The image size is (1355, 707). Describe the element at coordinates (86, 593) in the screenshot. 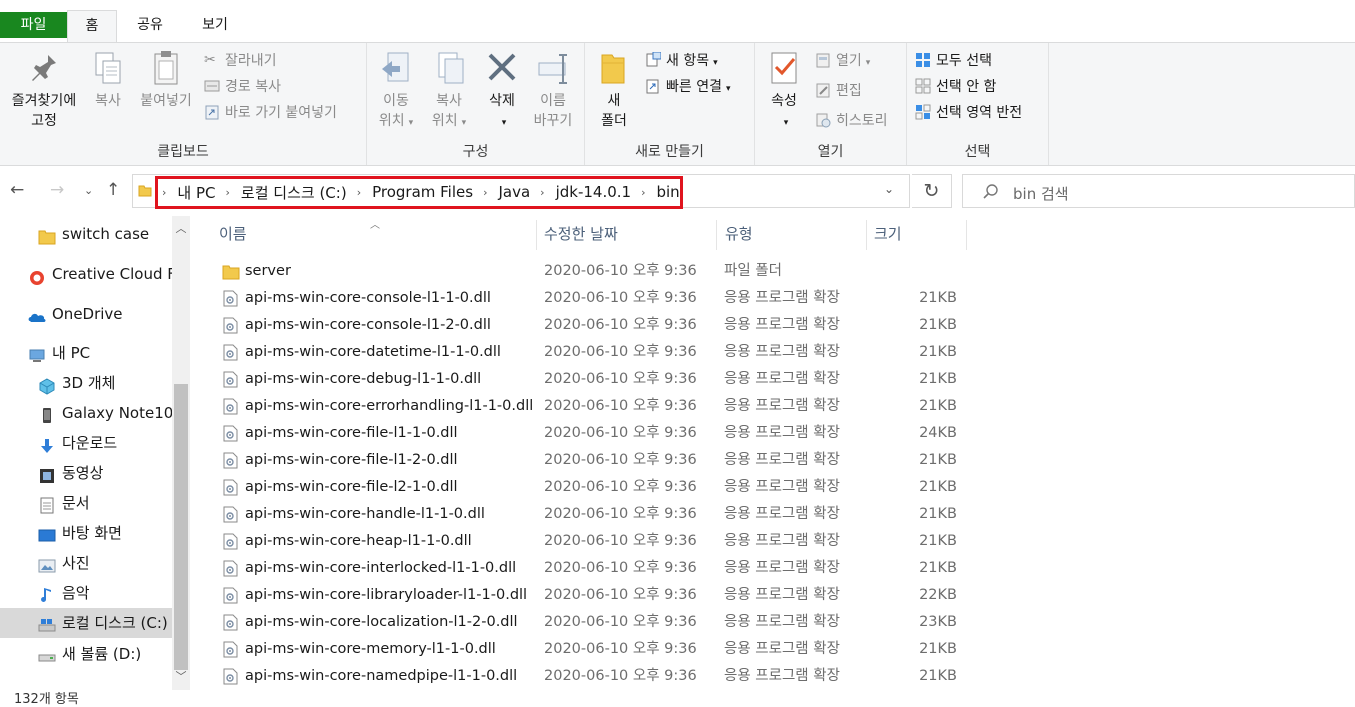

I see `nav-item: 음악` at that location.